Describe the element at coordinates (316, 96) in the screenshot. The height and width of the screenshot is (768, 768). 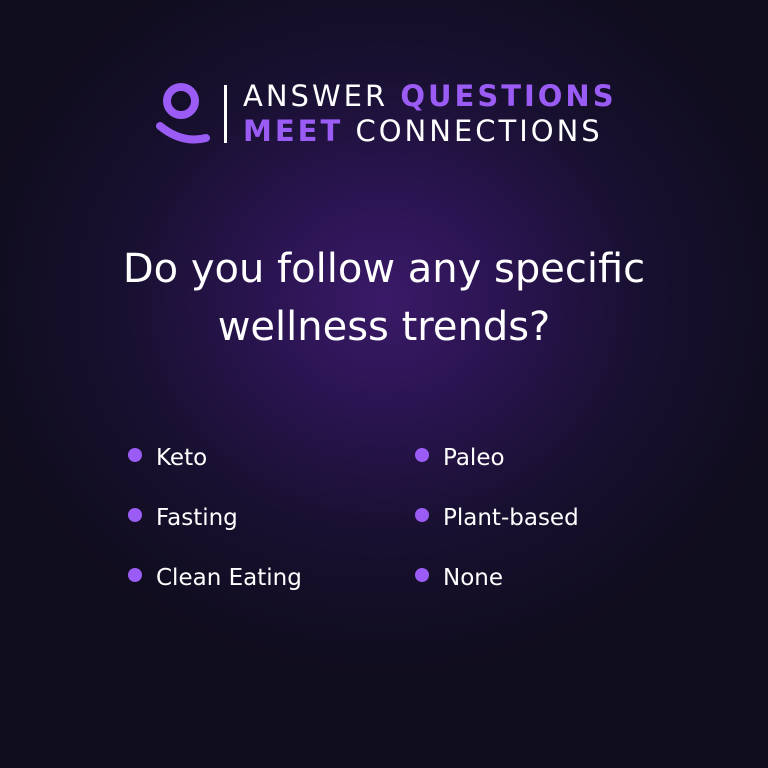
I see `tagline-word-answer: ANSWER` at that location.